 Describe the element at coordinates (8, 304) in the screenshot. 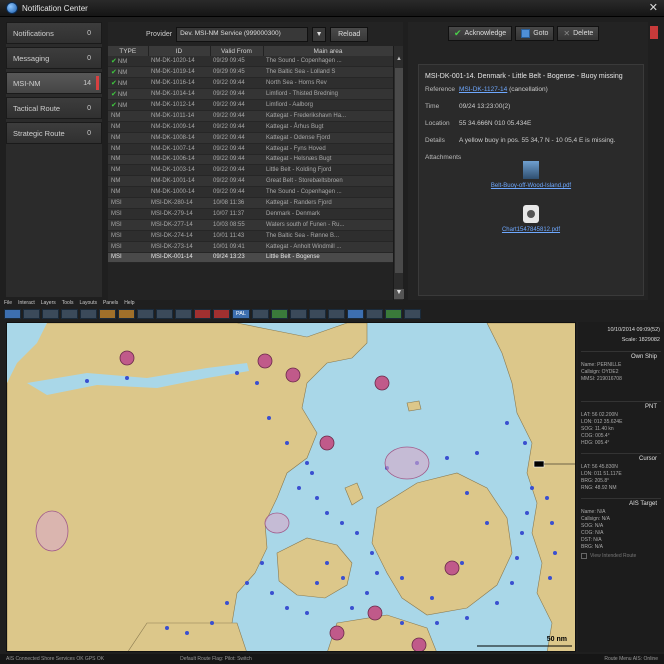

I see `menu-file: File` at that location.